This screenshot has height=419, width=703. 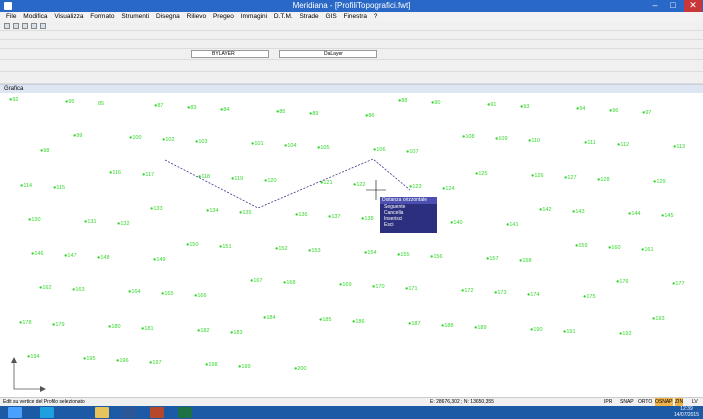 What do you see at coordinates (7, 26) in the screenshot?
I see `new-file-icon` at bounding box center [7, 26].